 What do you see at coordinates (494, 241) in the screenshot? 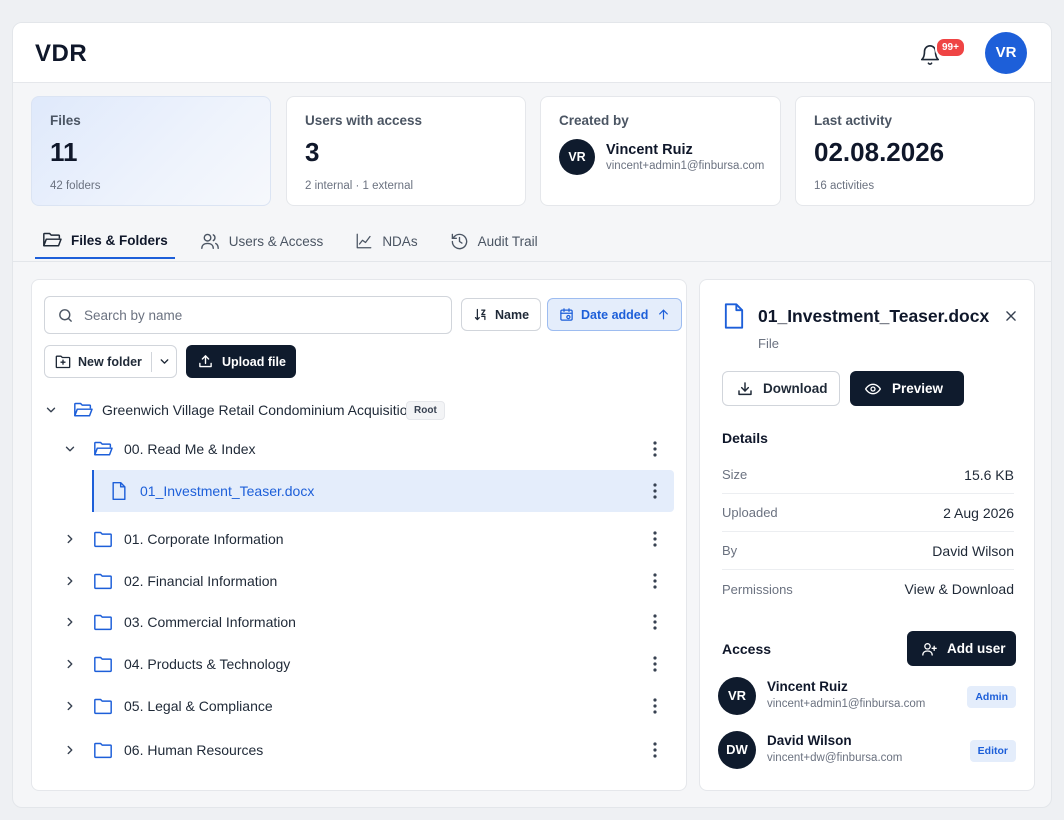
I see `tab-audit-trail: Audit Trail` at bounding box center [494, 241].